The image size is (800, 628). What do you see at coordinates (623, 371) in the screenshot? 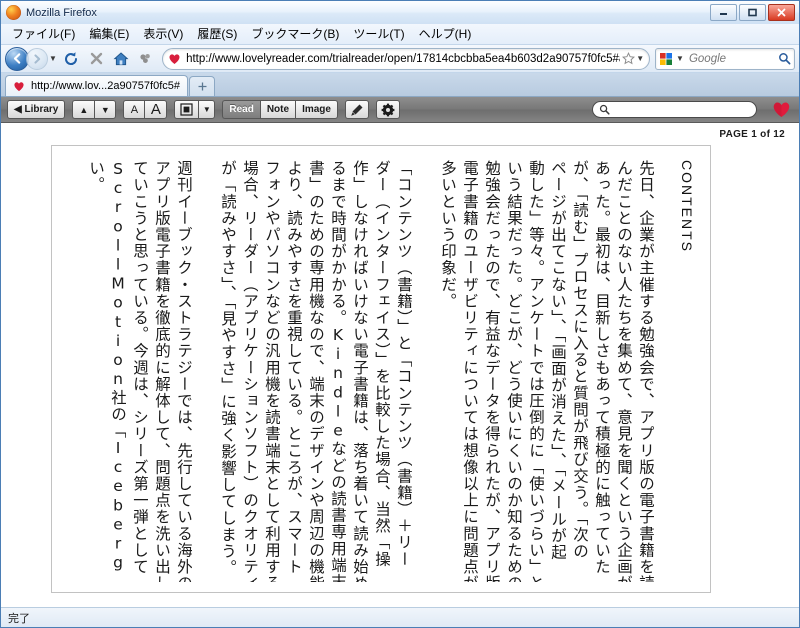
I see `text-column-1: んだことのない人たちを集めて、意見を聞くという企画が` at bounding box center [623, 371].